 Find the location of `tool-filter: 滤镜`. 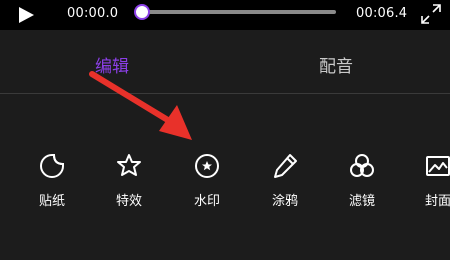

tool-filter: 滤镜 is located at coordinates (361, 180).